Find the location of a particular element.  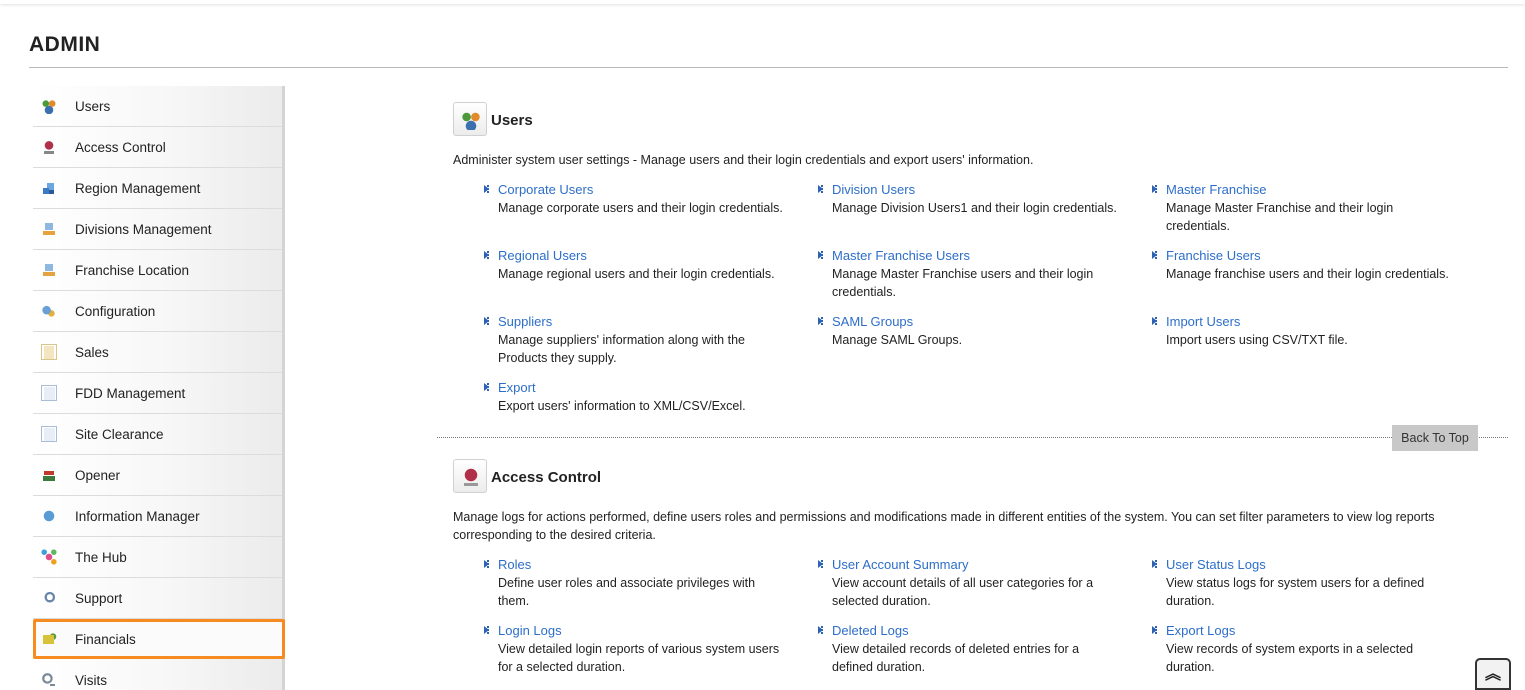

sidebar-item-fdd-management: FDD Management is located at coordinates (157, 393).